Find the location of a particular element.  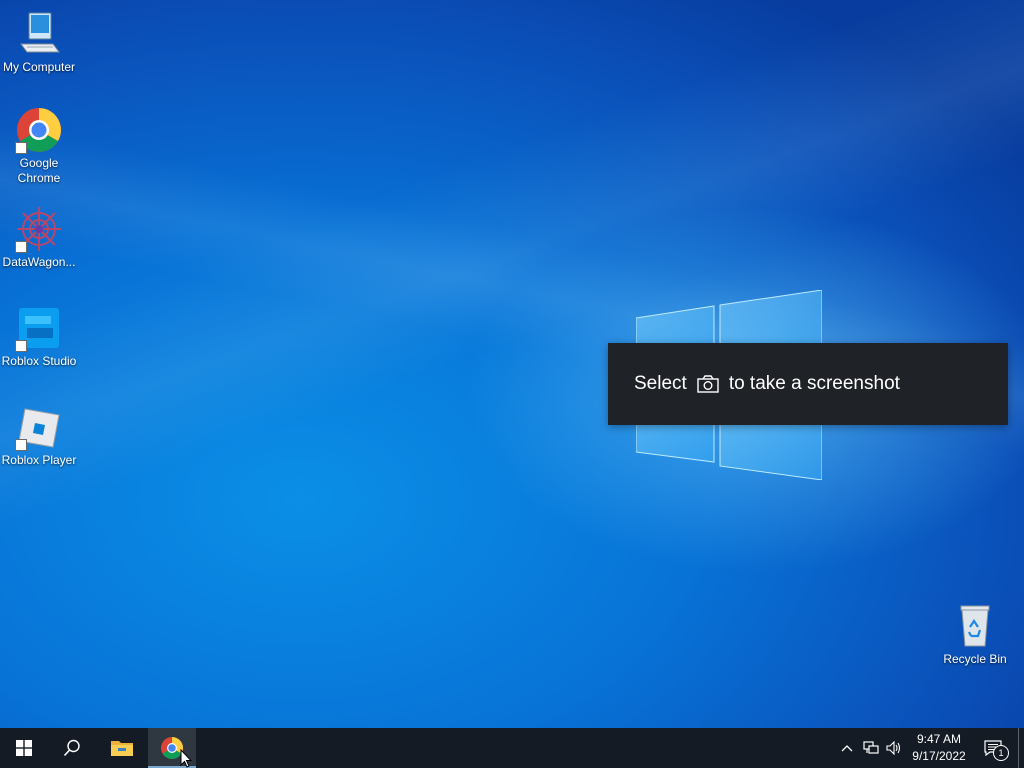

show-desktop-button is located at coordinates (1021, 748).